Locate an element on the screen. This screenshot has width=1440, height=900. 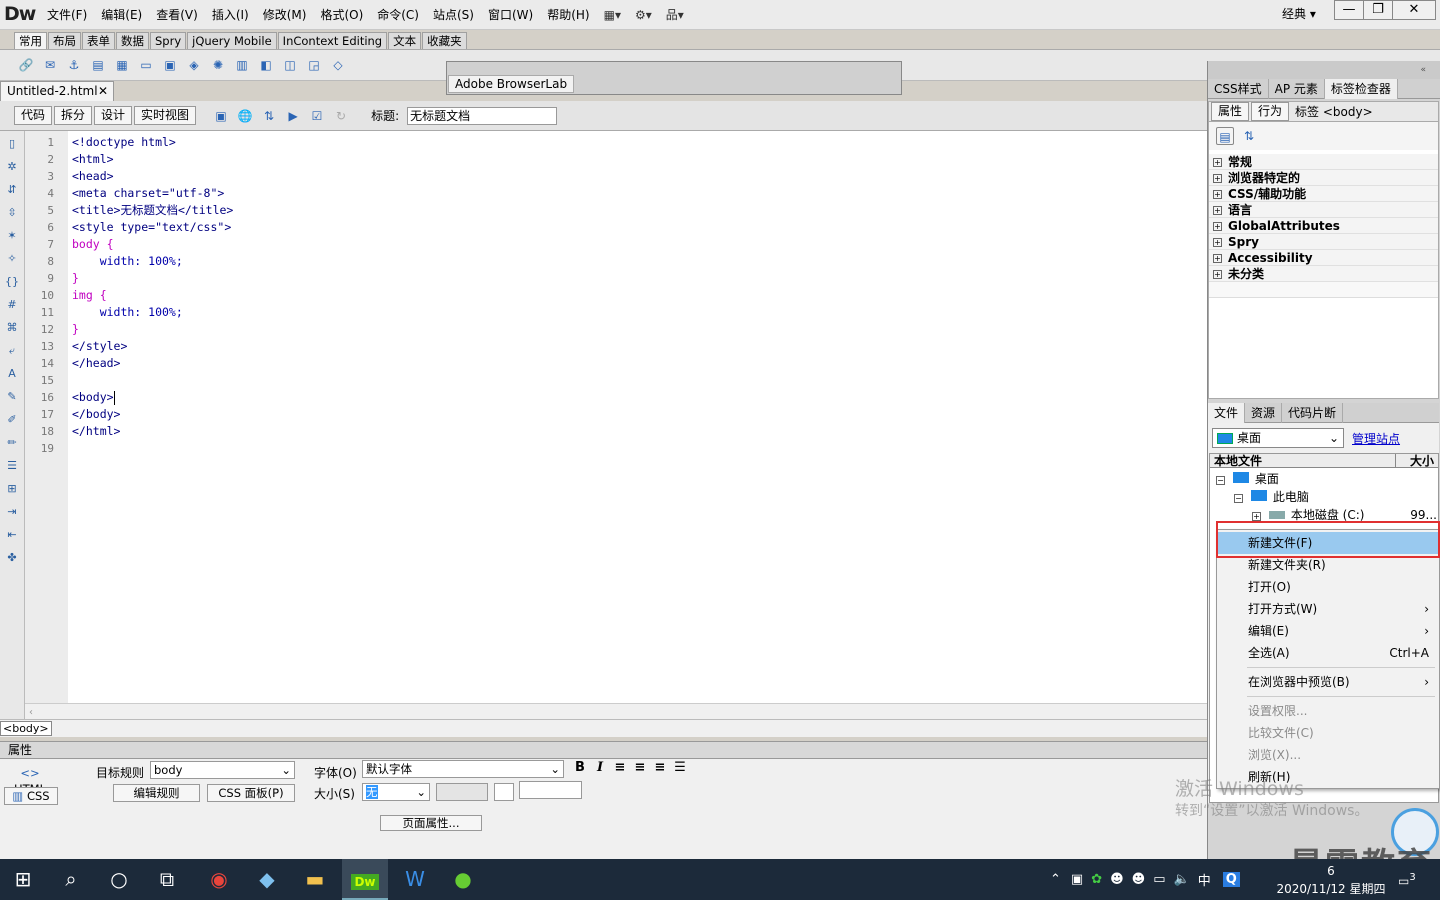
menu-insert: 插入(I) is located at coordinates (230, 15).